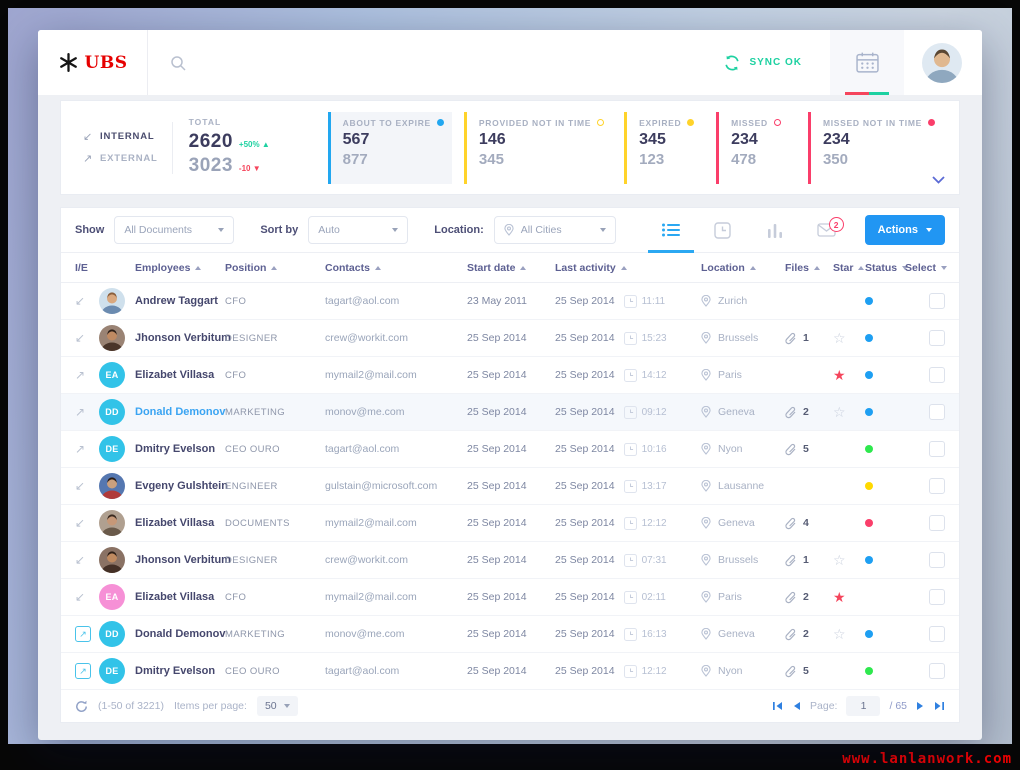 The image size is (1020, 770). Describe the element at coordinates (180, 268) in the screenshot. I see `column-header-employees: Employees` at that location.